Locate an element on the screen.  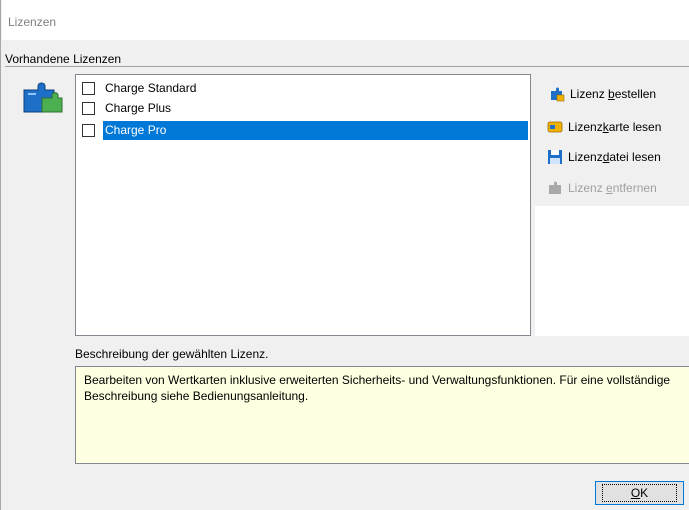
license-label: Charge Standard is located at coordinates (151, 88).